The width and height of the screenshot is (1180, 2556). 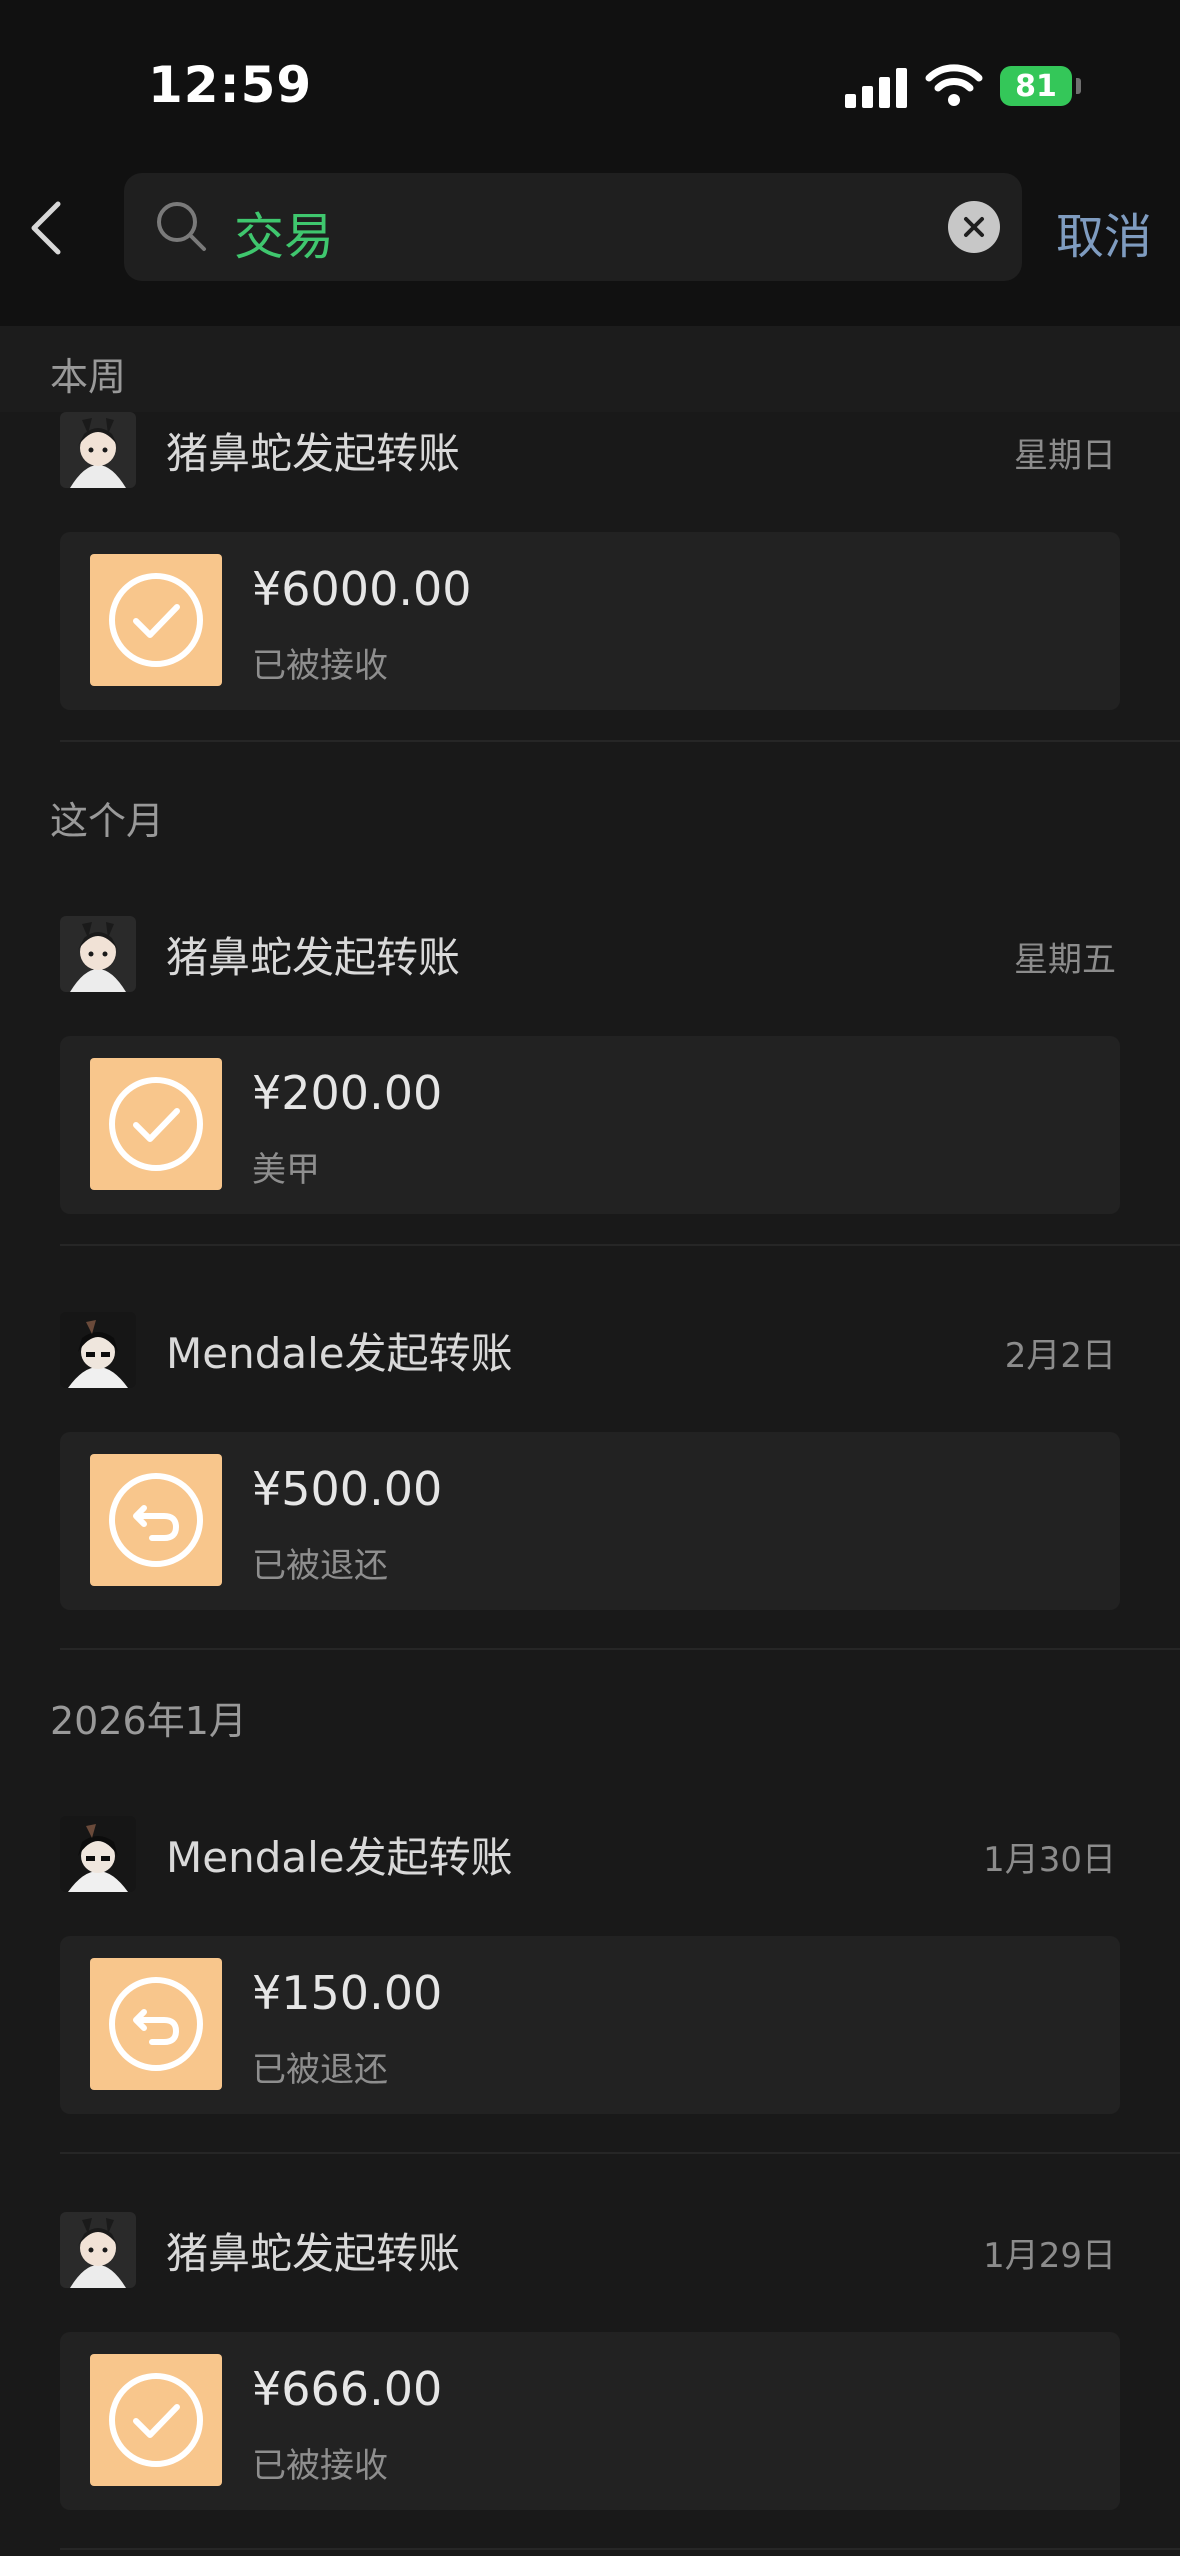 I want to click on search-icon, so click(x=181, y=226).